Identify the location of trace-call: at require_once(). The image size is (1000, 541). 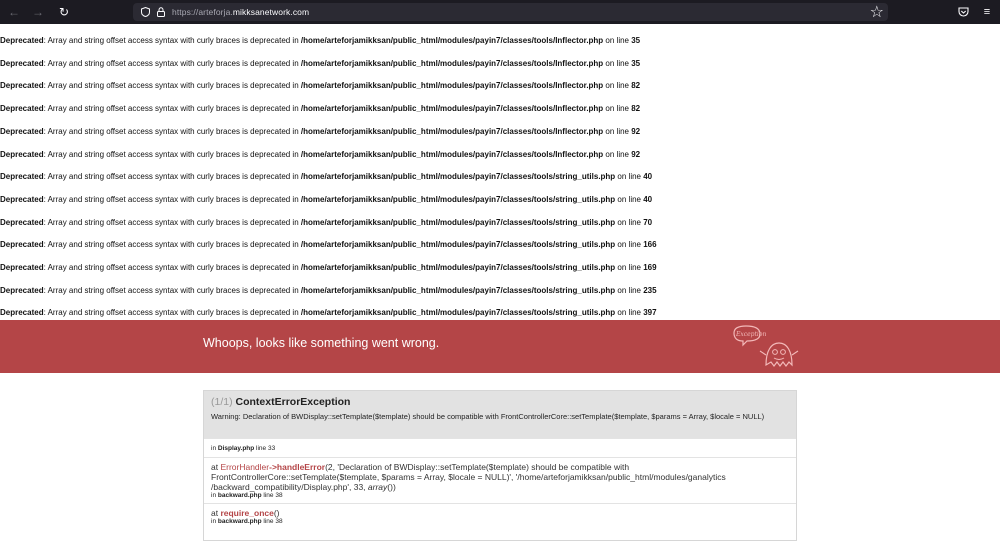
(245, 513).